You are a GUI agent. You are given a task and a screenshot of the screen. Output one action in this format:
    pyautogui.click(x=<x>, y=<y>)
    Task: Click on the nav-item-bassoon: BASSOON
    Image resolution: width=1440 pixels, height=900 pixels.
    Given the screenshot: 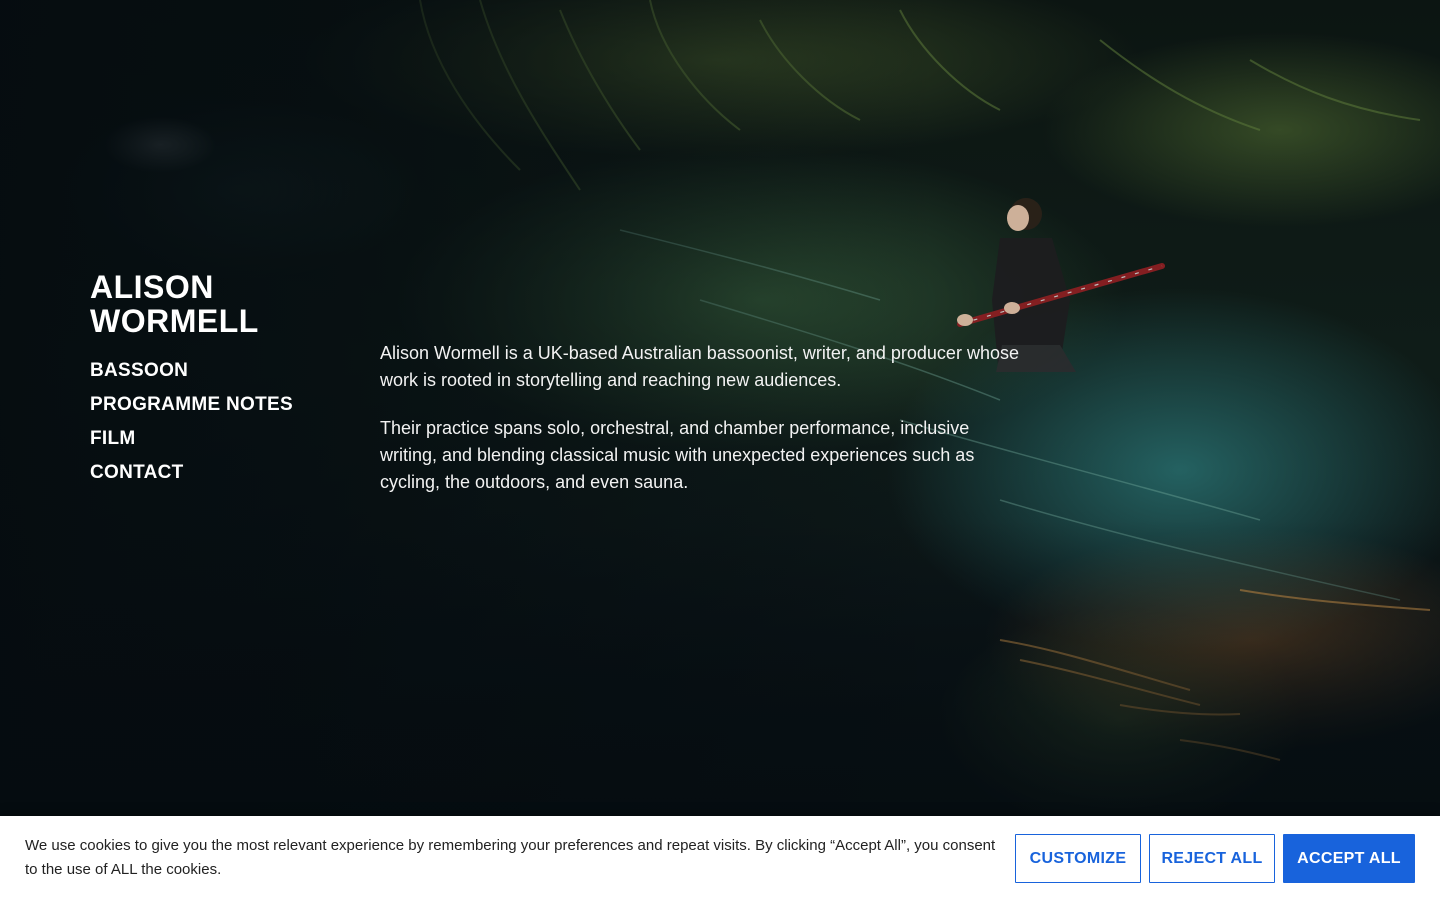 What is the action you would take?
    pyautogui.click(x=191, y=371)
    